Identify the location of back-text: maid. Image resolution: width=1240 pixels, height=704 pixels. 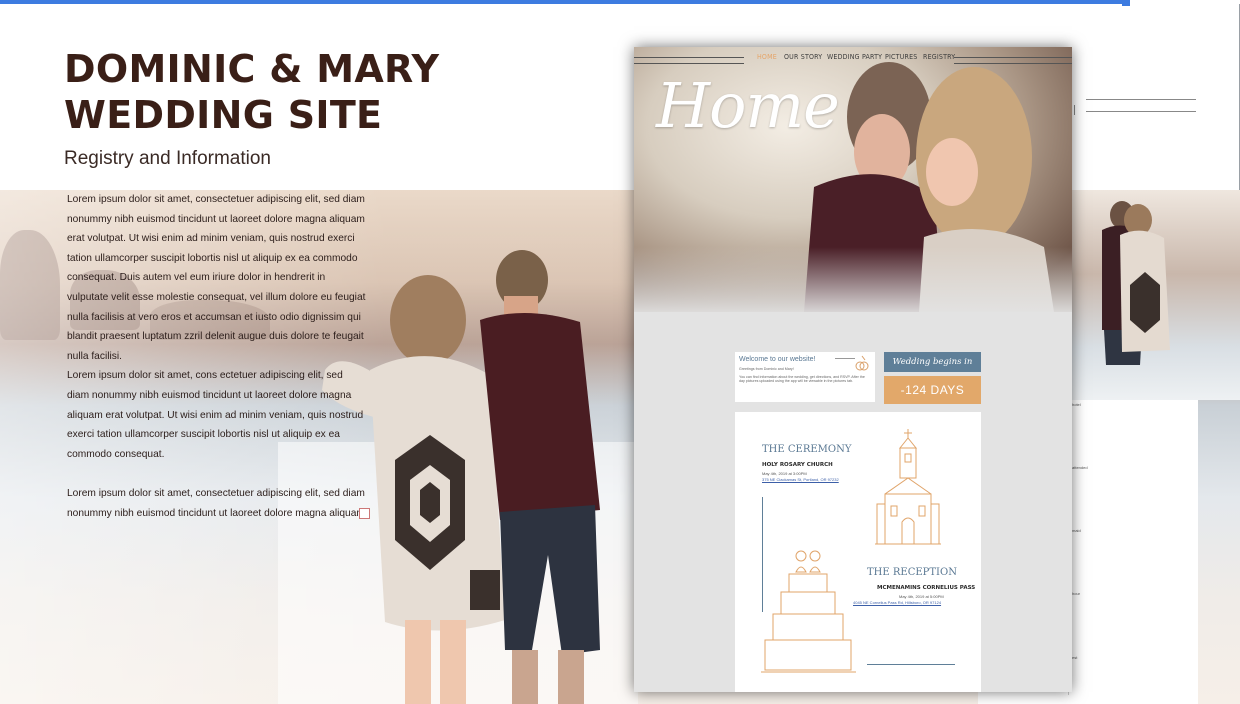
(1076, 530).